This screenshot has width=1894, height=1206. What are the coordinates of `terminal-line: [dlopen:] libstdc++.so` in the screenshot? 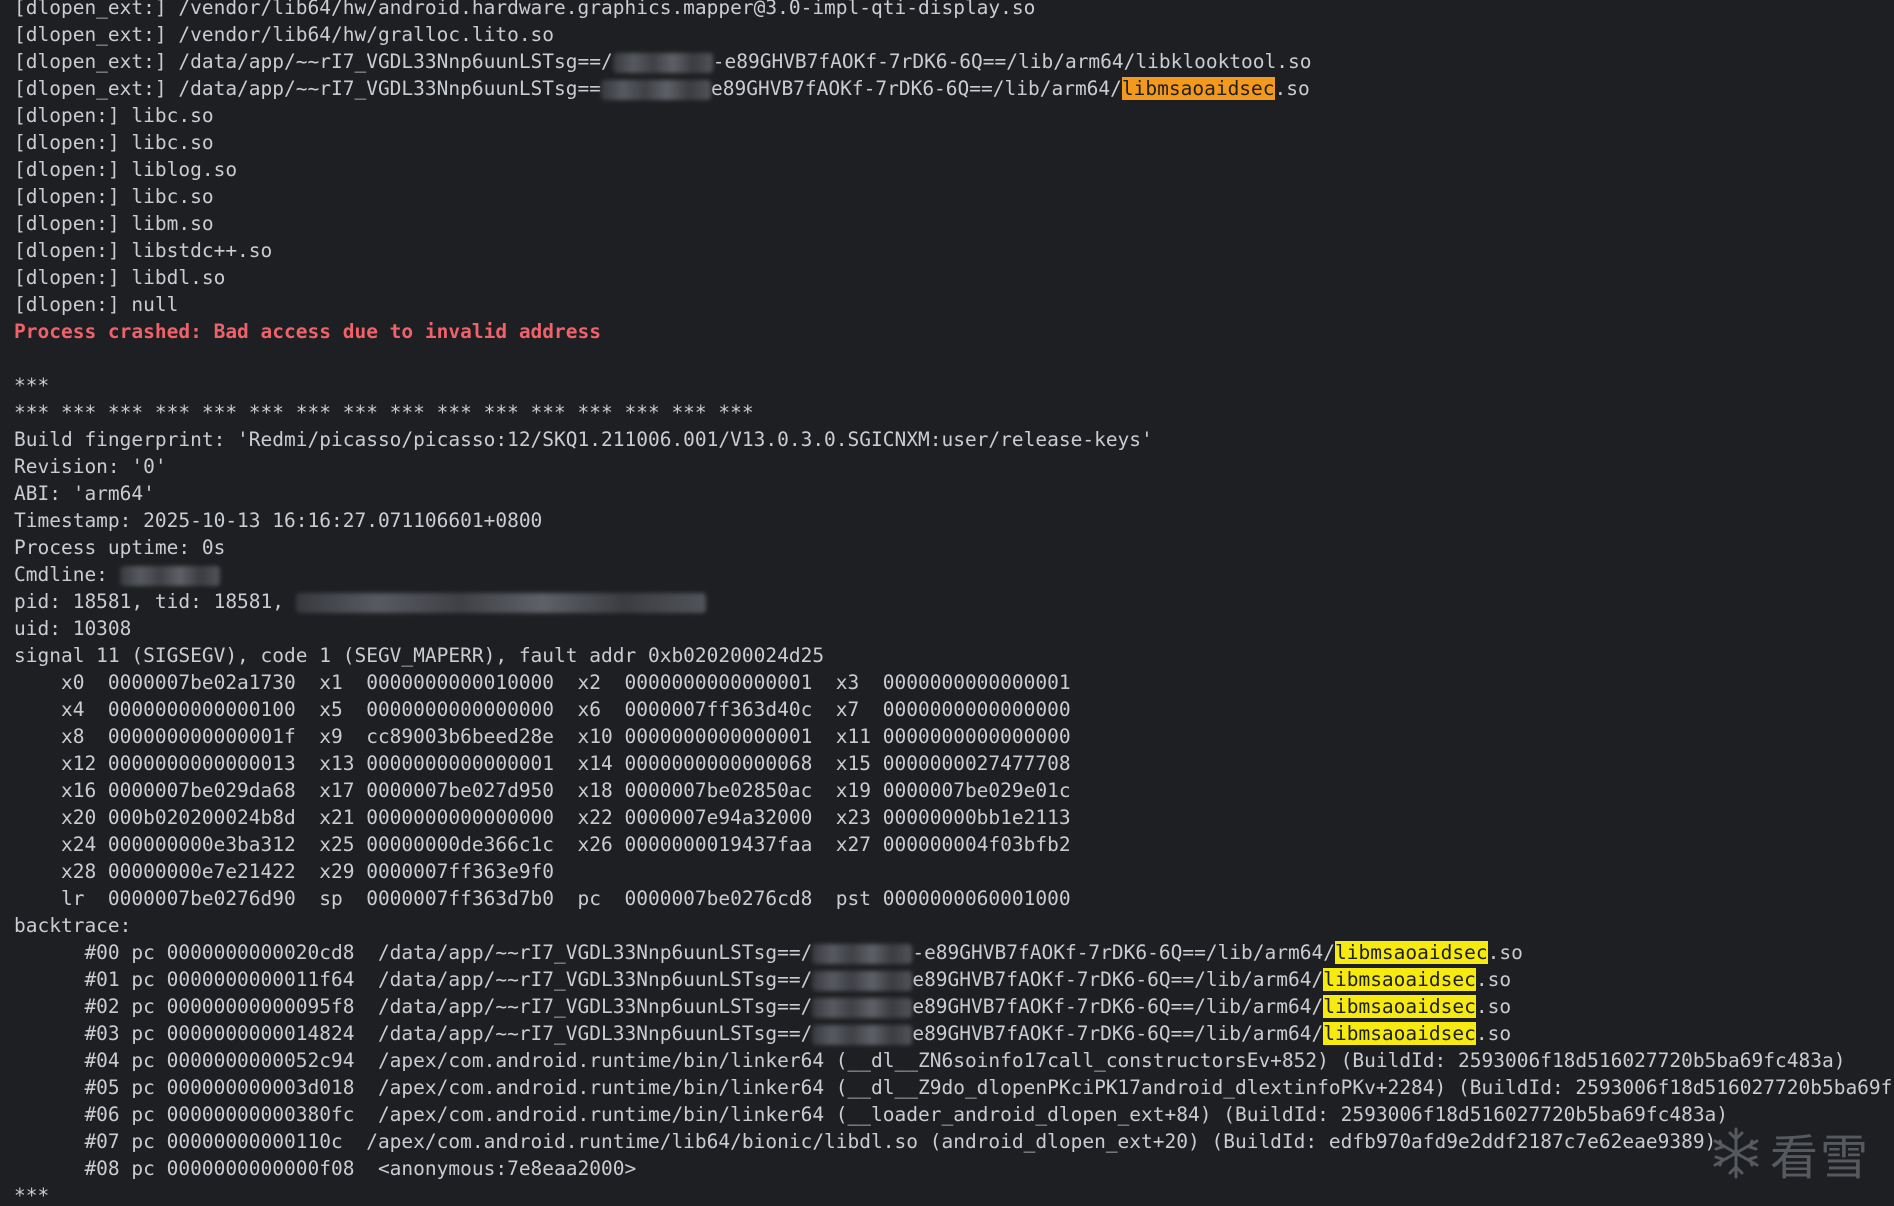 It's located at (954, 250).